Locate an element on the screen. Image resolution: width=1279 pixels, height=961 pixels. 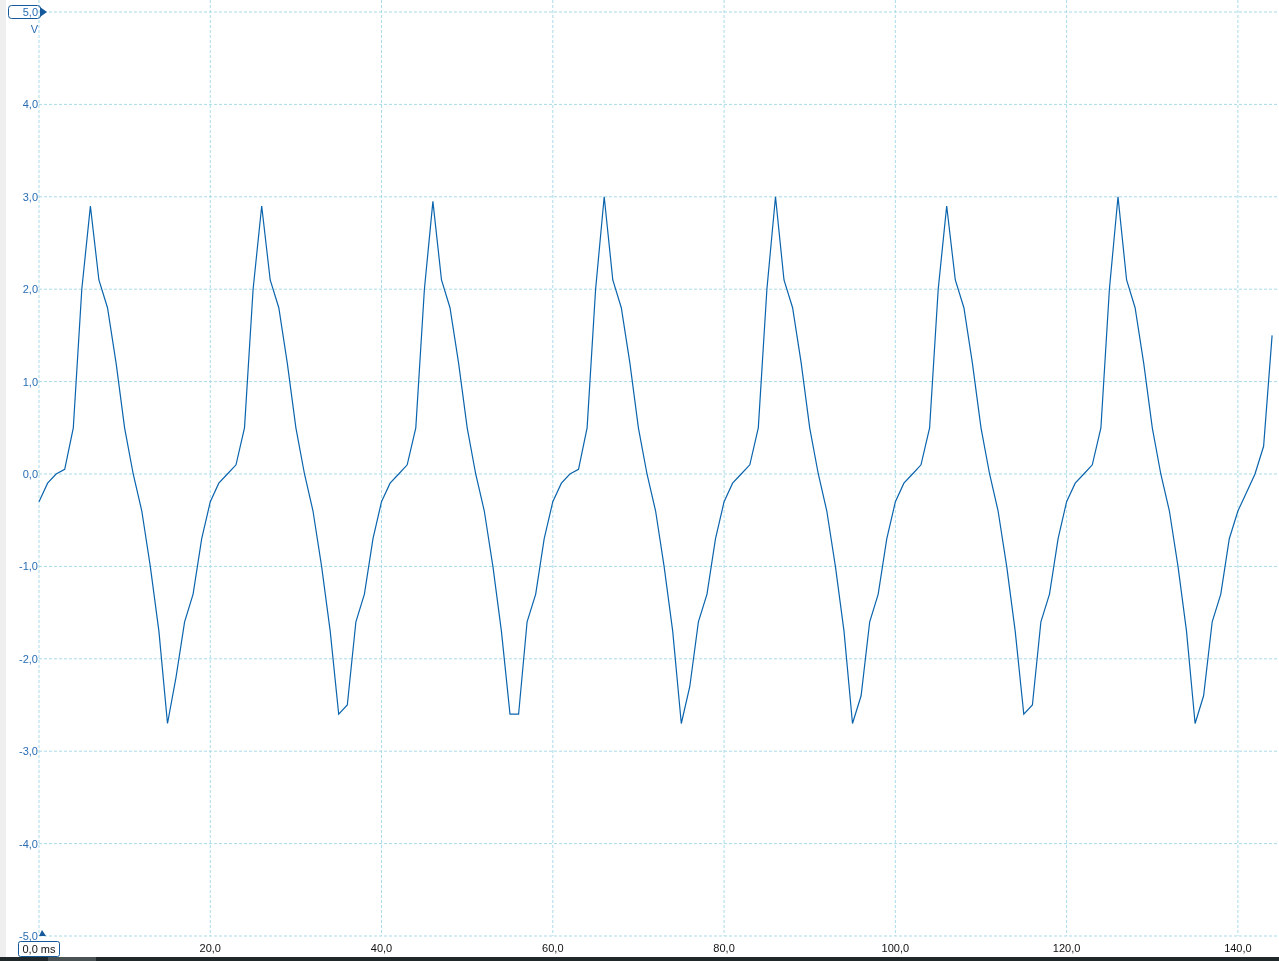
y-tick-label: -1,0 is located at coordinates (28, 566).